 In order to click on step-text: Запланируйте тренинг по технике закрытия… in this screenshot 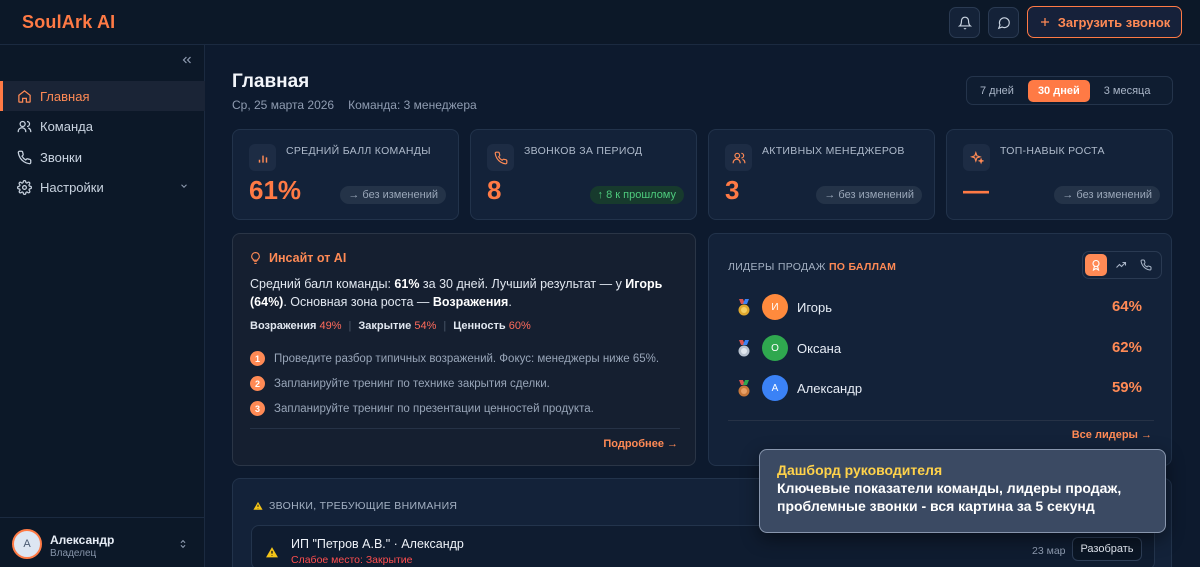, I will do `click(412, 383)`.